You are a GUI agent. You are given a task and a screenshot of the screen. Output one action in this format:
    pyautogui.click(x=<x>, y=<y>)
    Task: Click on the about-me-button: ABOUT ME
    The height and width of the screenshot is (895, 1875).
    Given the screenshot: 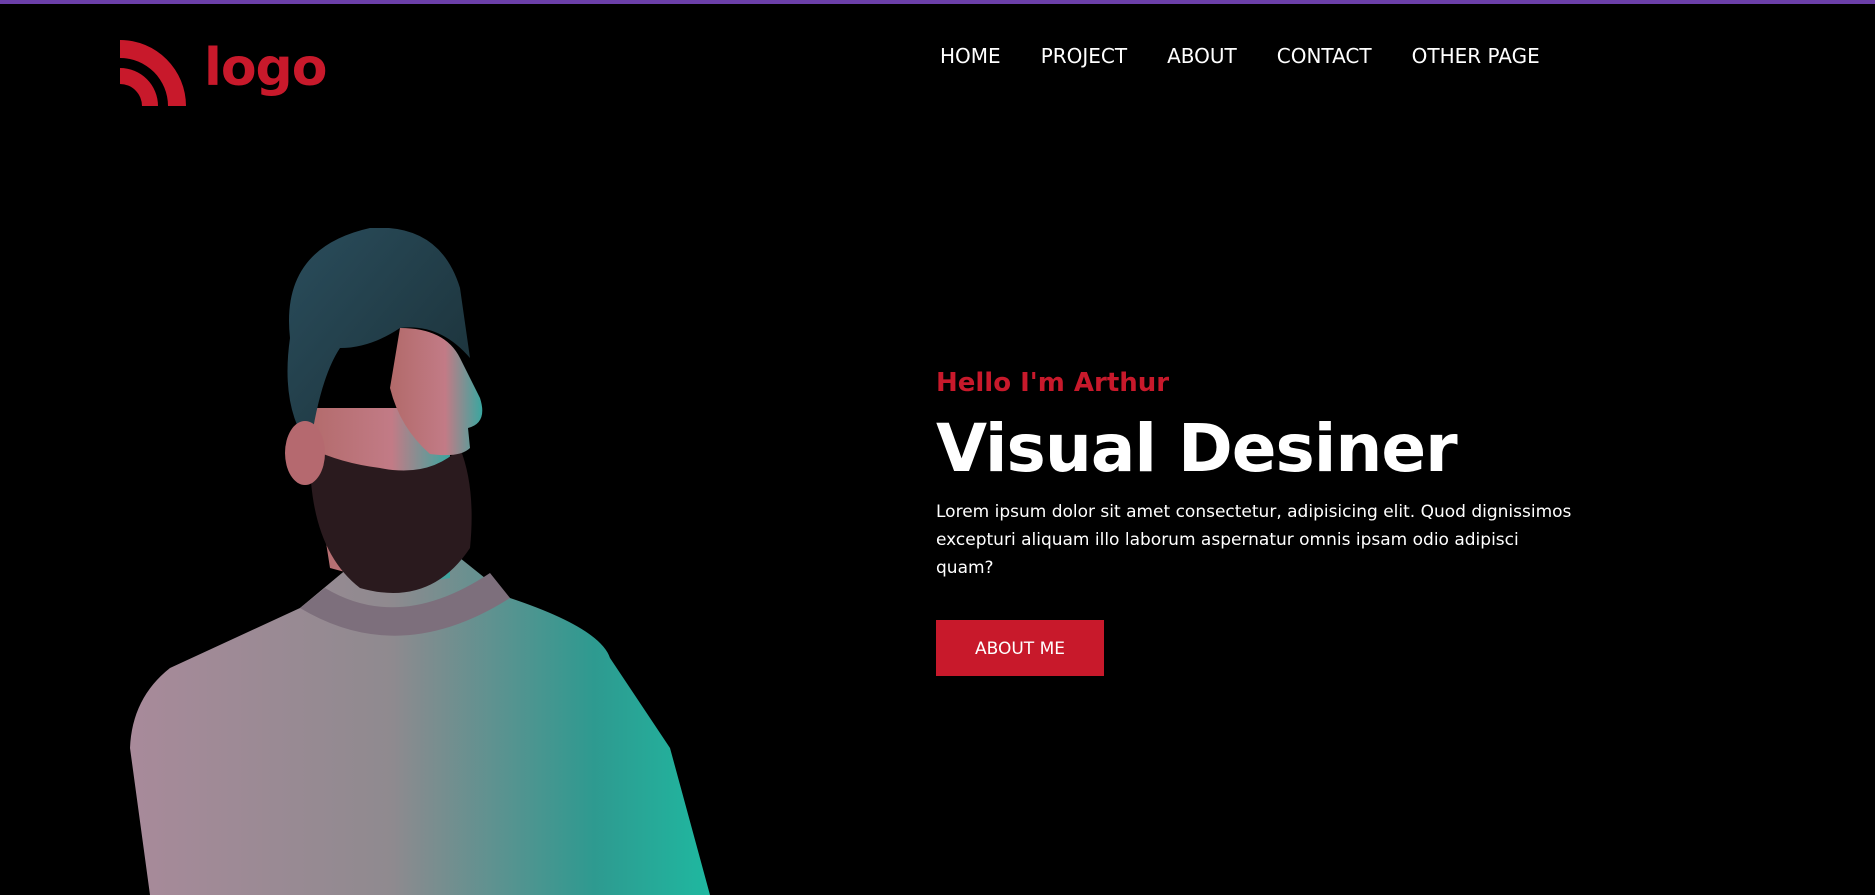 What is the action you would take?
    pyautogui.click(x=1020, y=648)
    